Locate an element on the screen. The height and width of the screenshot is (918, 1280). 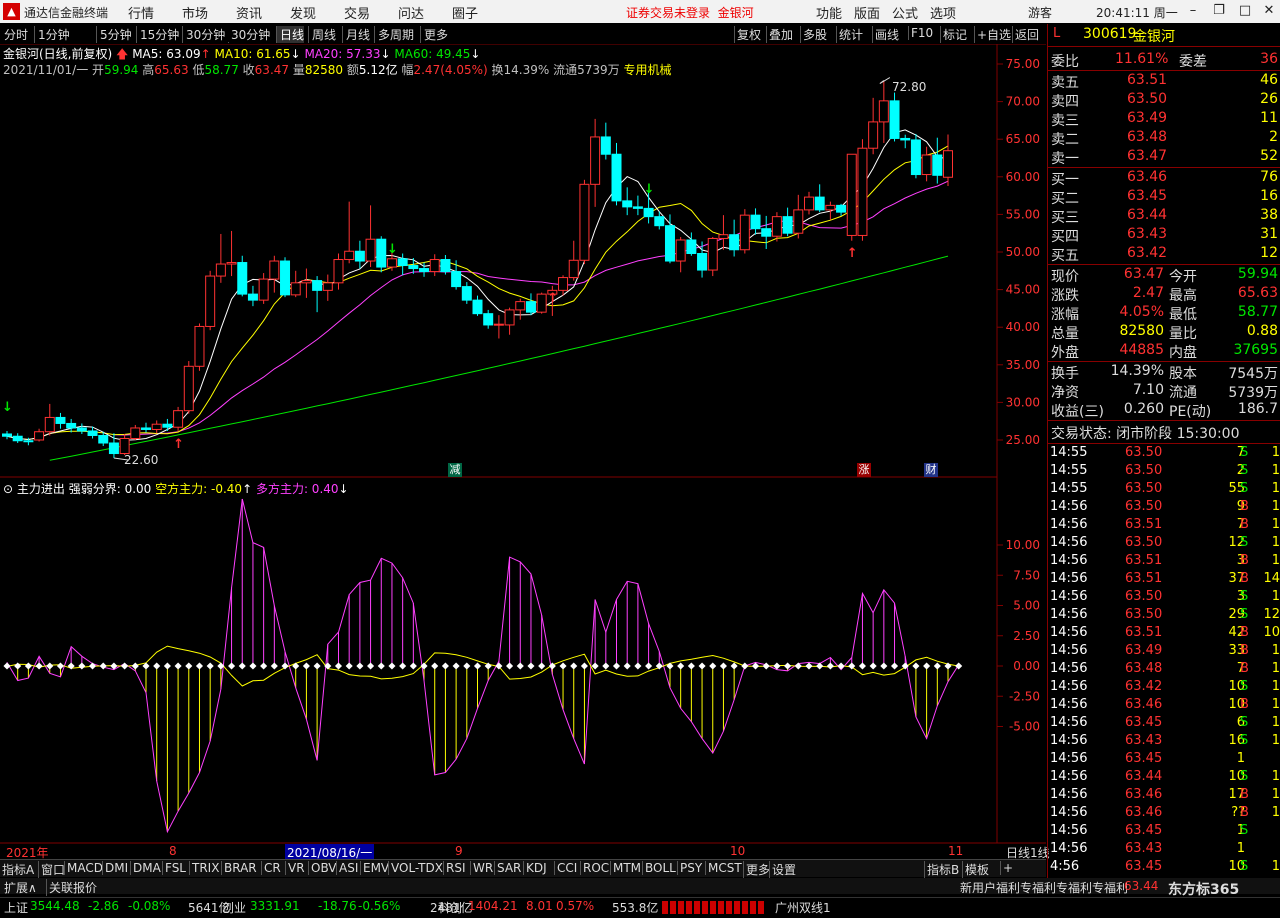
index-name: 科创 is located at coordinates (450, 907).